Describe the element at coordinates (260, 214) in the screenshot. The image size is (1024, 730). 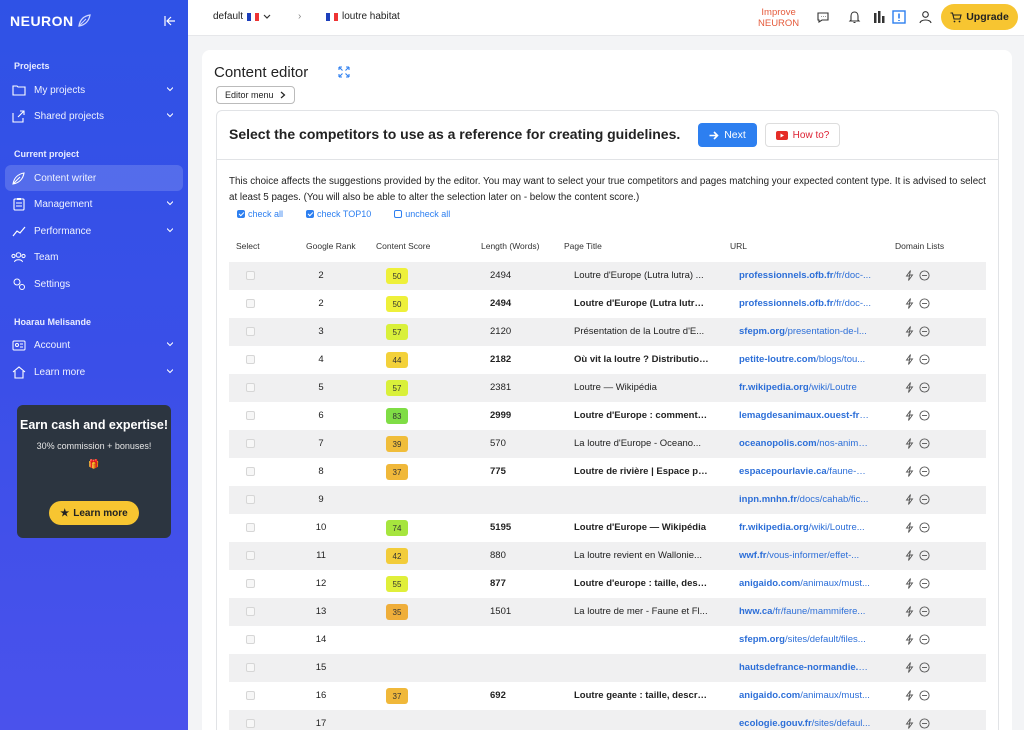
I see `check-all-control: check all` at that location.